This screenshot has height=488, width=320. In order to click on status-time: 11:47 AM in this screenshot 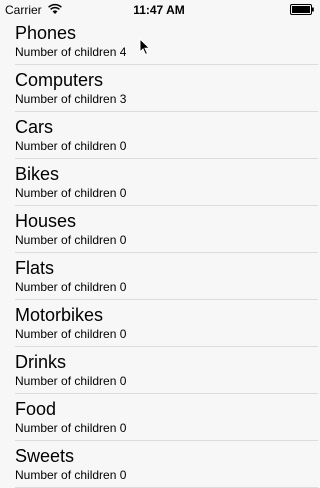, I will do `click(159, 10)`.